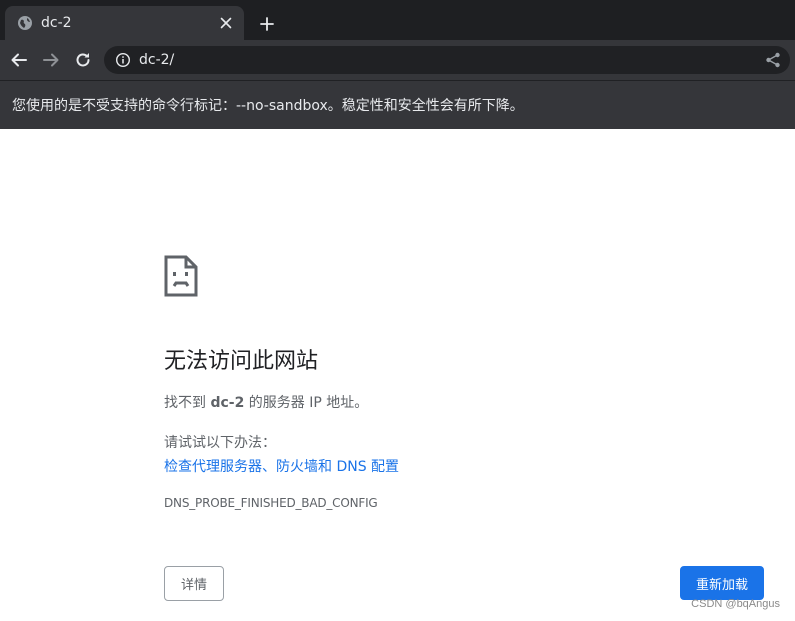  What do you see at coordinates (56, 23) in the screenshot?
I see `tab-title: dc-2` at bounding box center [56, 23].